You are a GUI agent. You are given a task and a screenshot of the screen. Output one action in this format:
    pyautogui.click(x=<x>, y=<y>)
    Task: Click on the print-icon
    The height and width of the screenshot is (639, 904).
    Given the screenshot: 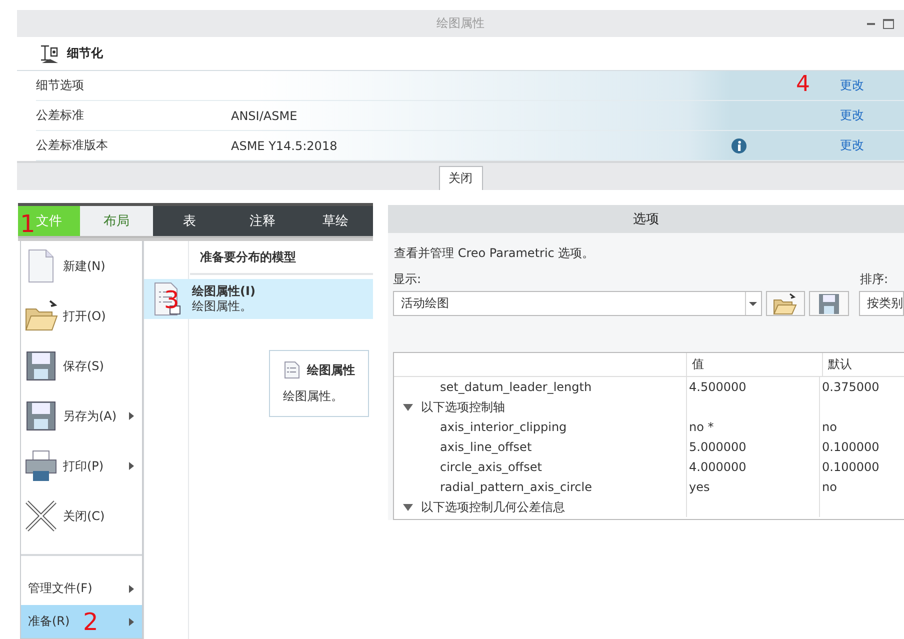 What is the action you would take?
    pyautogui.click(x=41, y=466)
    